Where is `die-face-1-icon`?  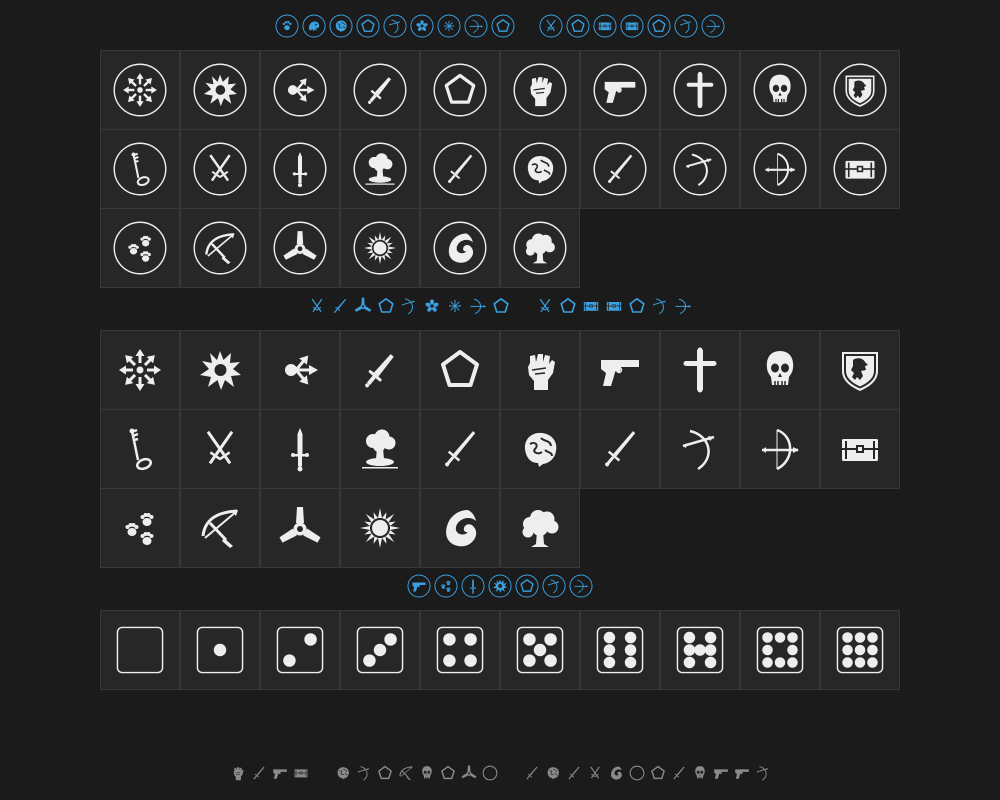
die-face-1-icon is located at coordinates (220, 650).